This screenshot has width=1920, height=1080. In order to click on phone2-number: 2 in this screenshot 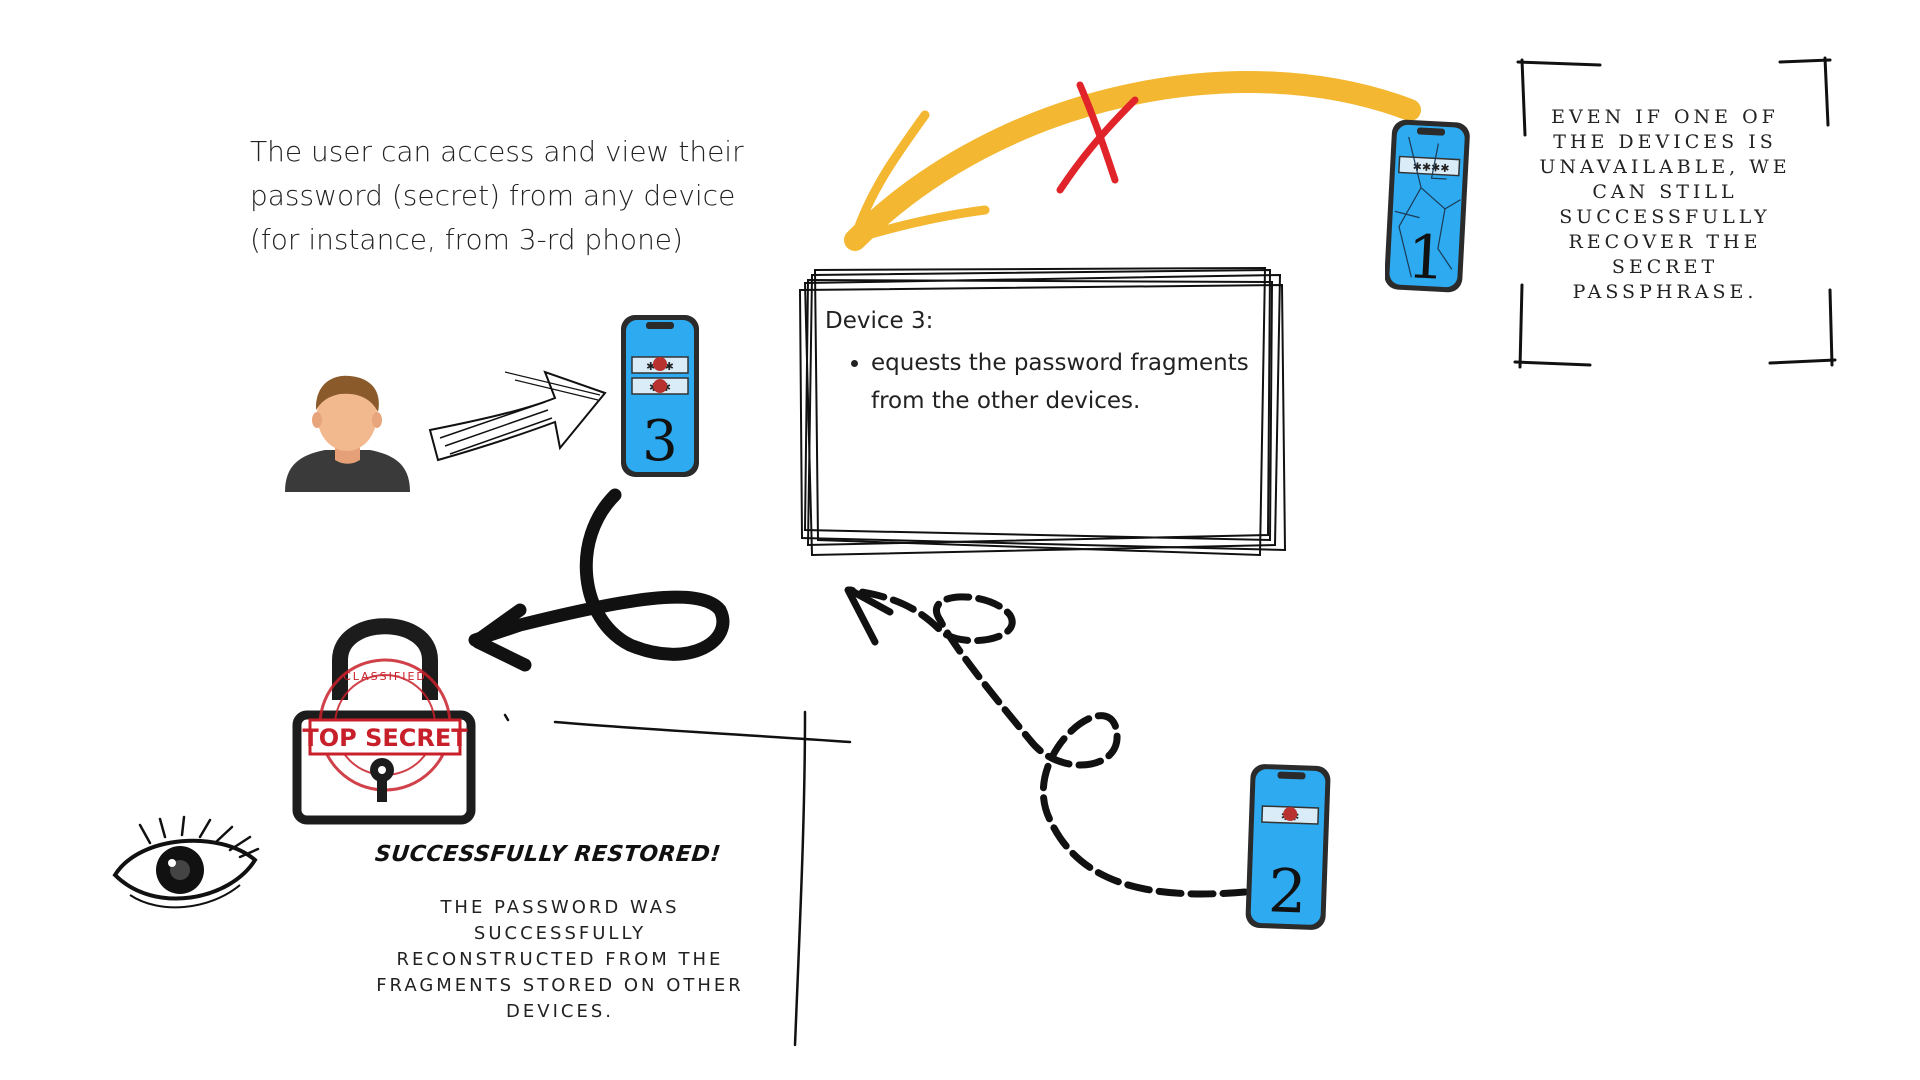, I will do `click(1287, 891)`.